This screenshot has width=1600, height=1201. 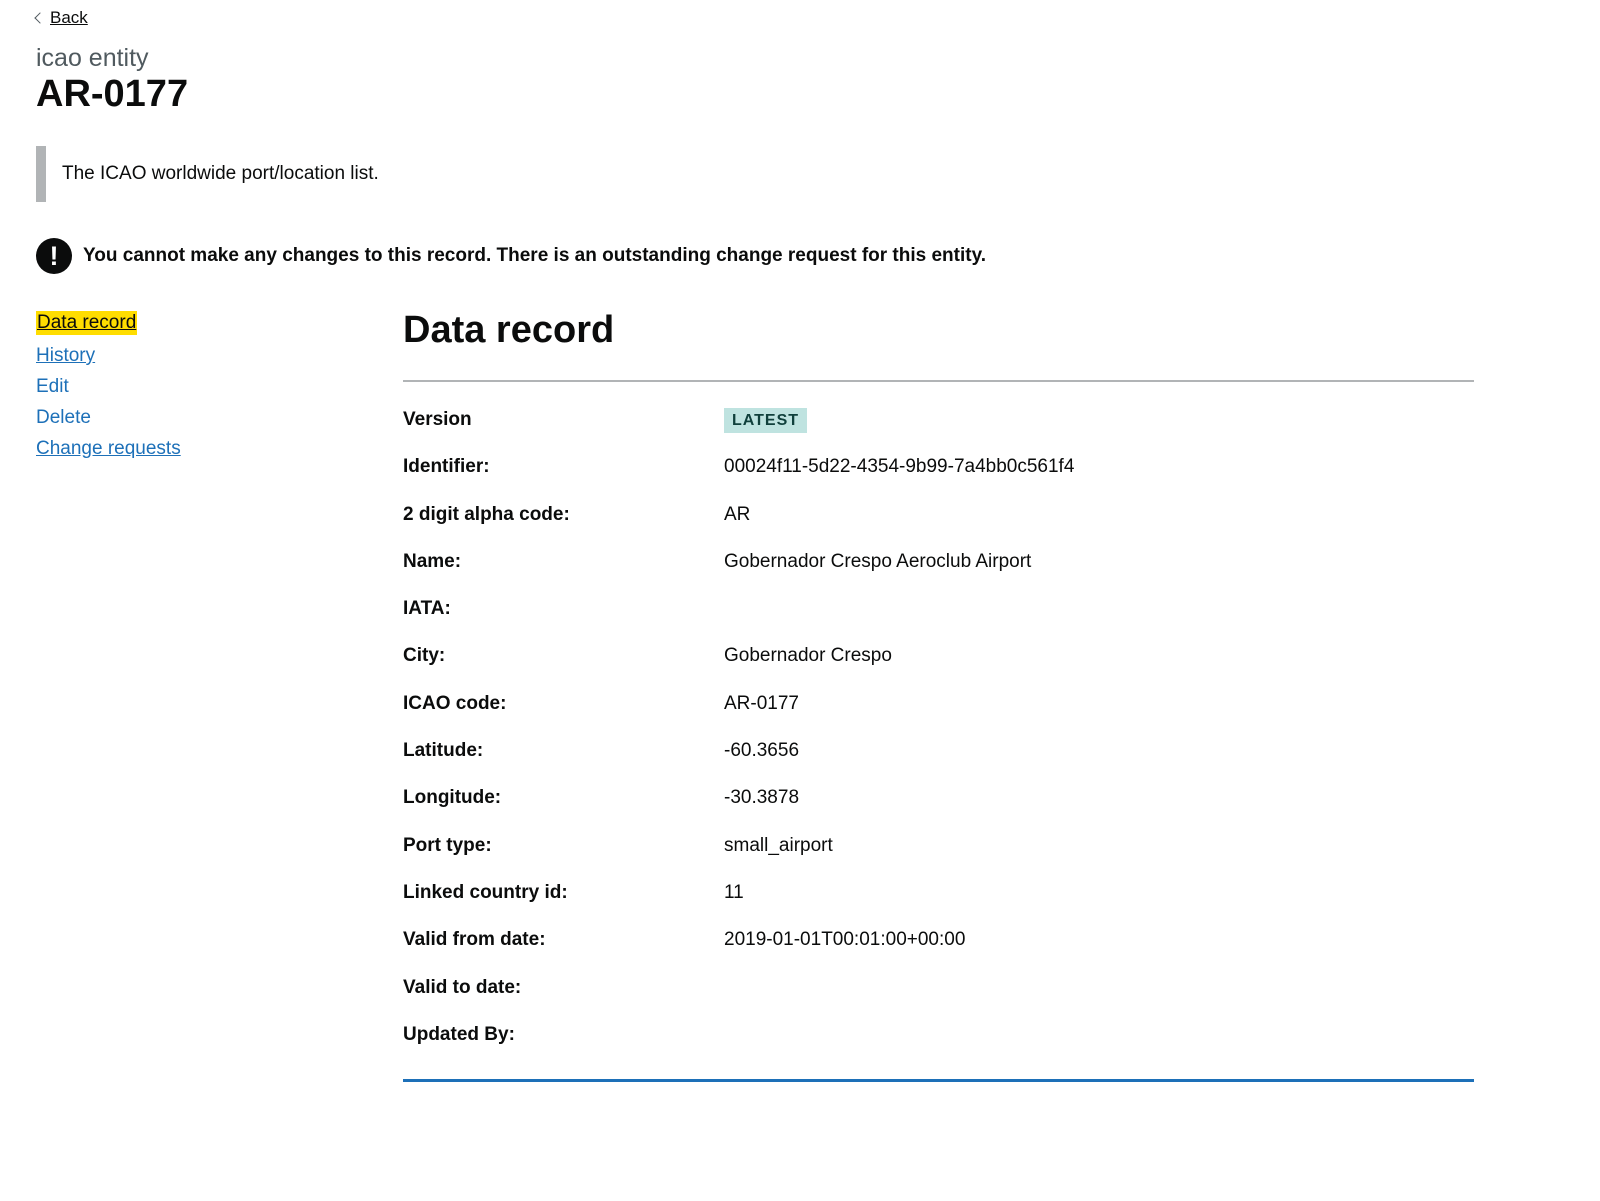 I want to click on inset-text-content: The ICAO worldwide port/location list., so click(x=220, y=173).